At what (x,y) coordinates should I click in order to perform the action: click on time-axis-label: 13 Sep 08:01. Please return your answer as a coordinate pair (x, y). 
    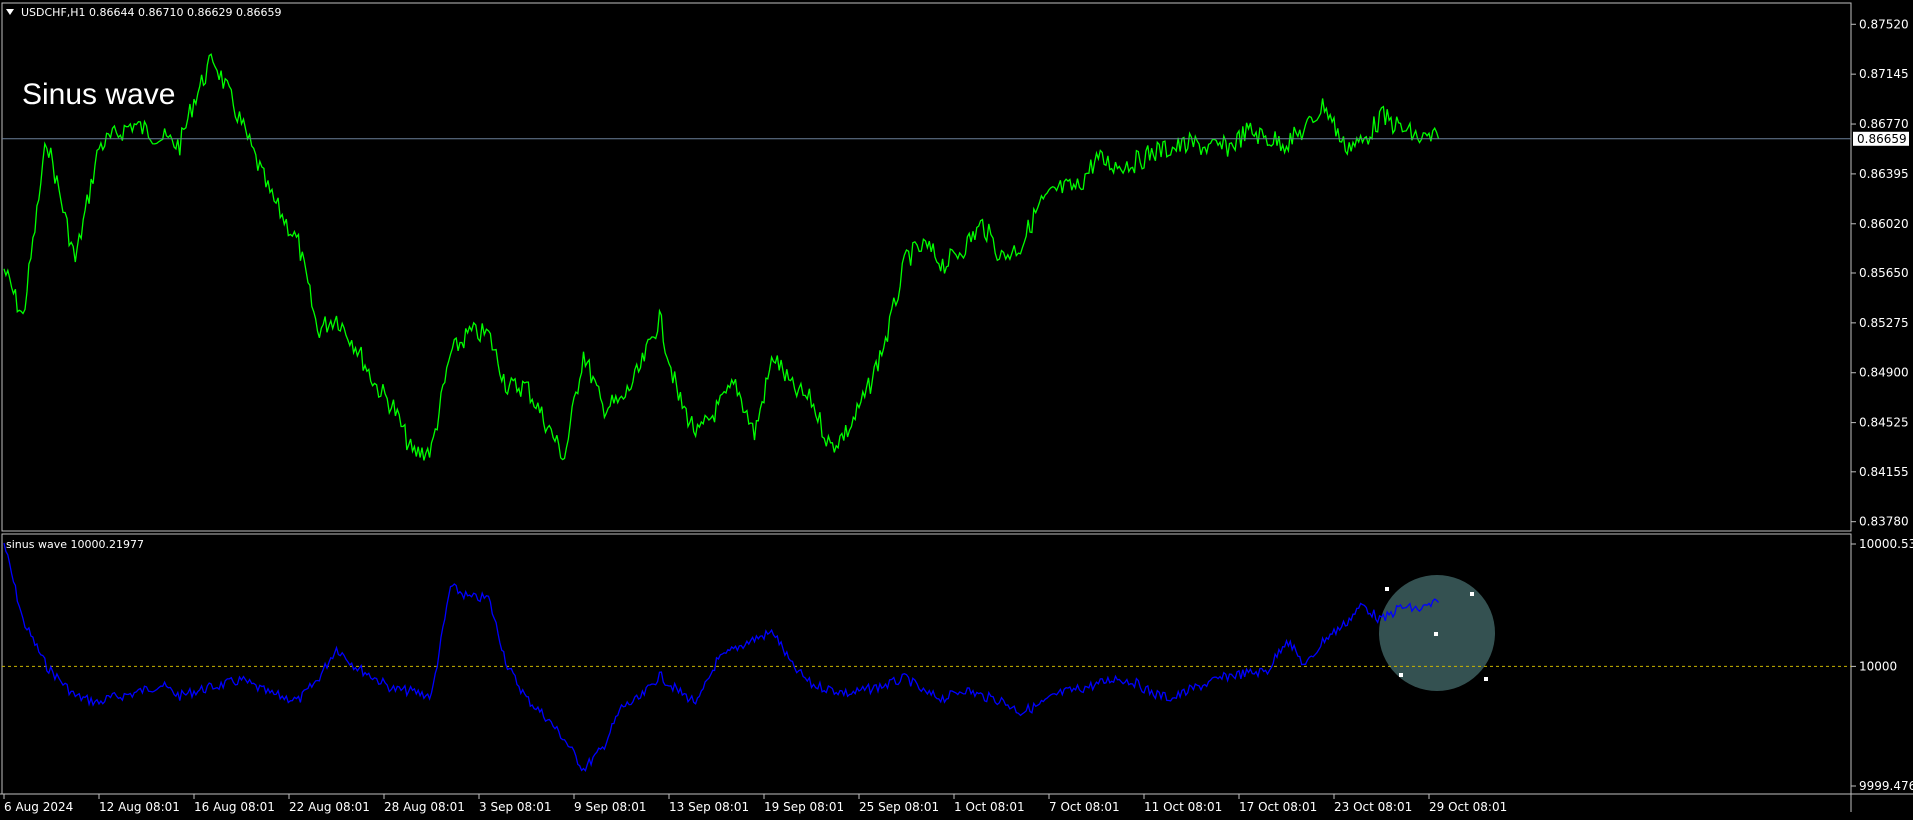
    Looking at the image, I should click on (709, 807).